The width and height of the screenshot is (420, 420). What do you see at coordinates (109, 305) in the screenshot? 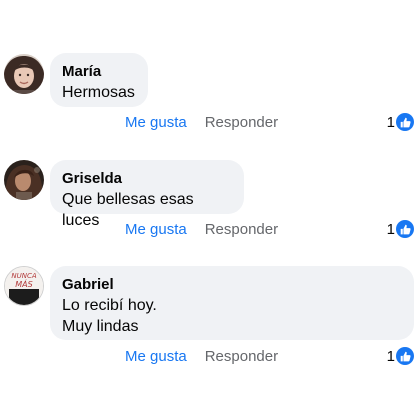
I see `comment-text: Lo recibí hoy.` at bounding box center [109, 305].